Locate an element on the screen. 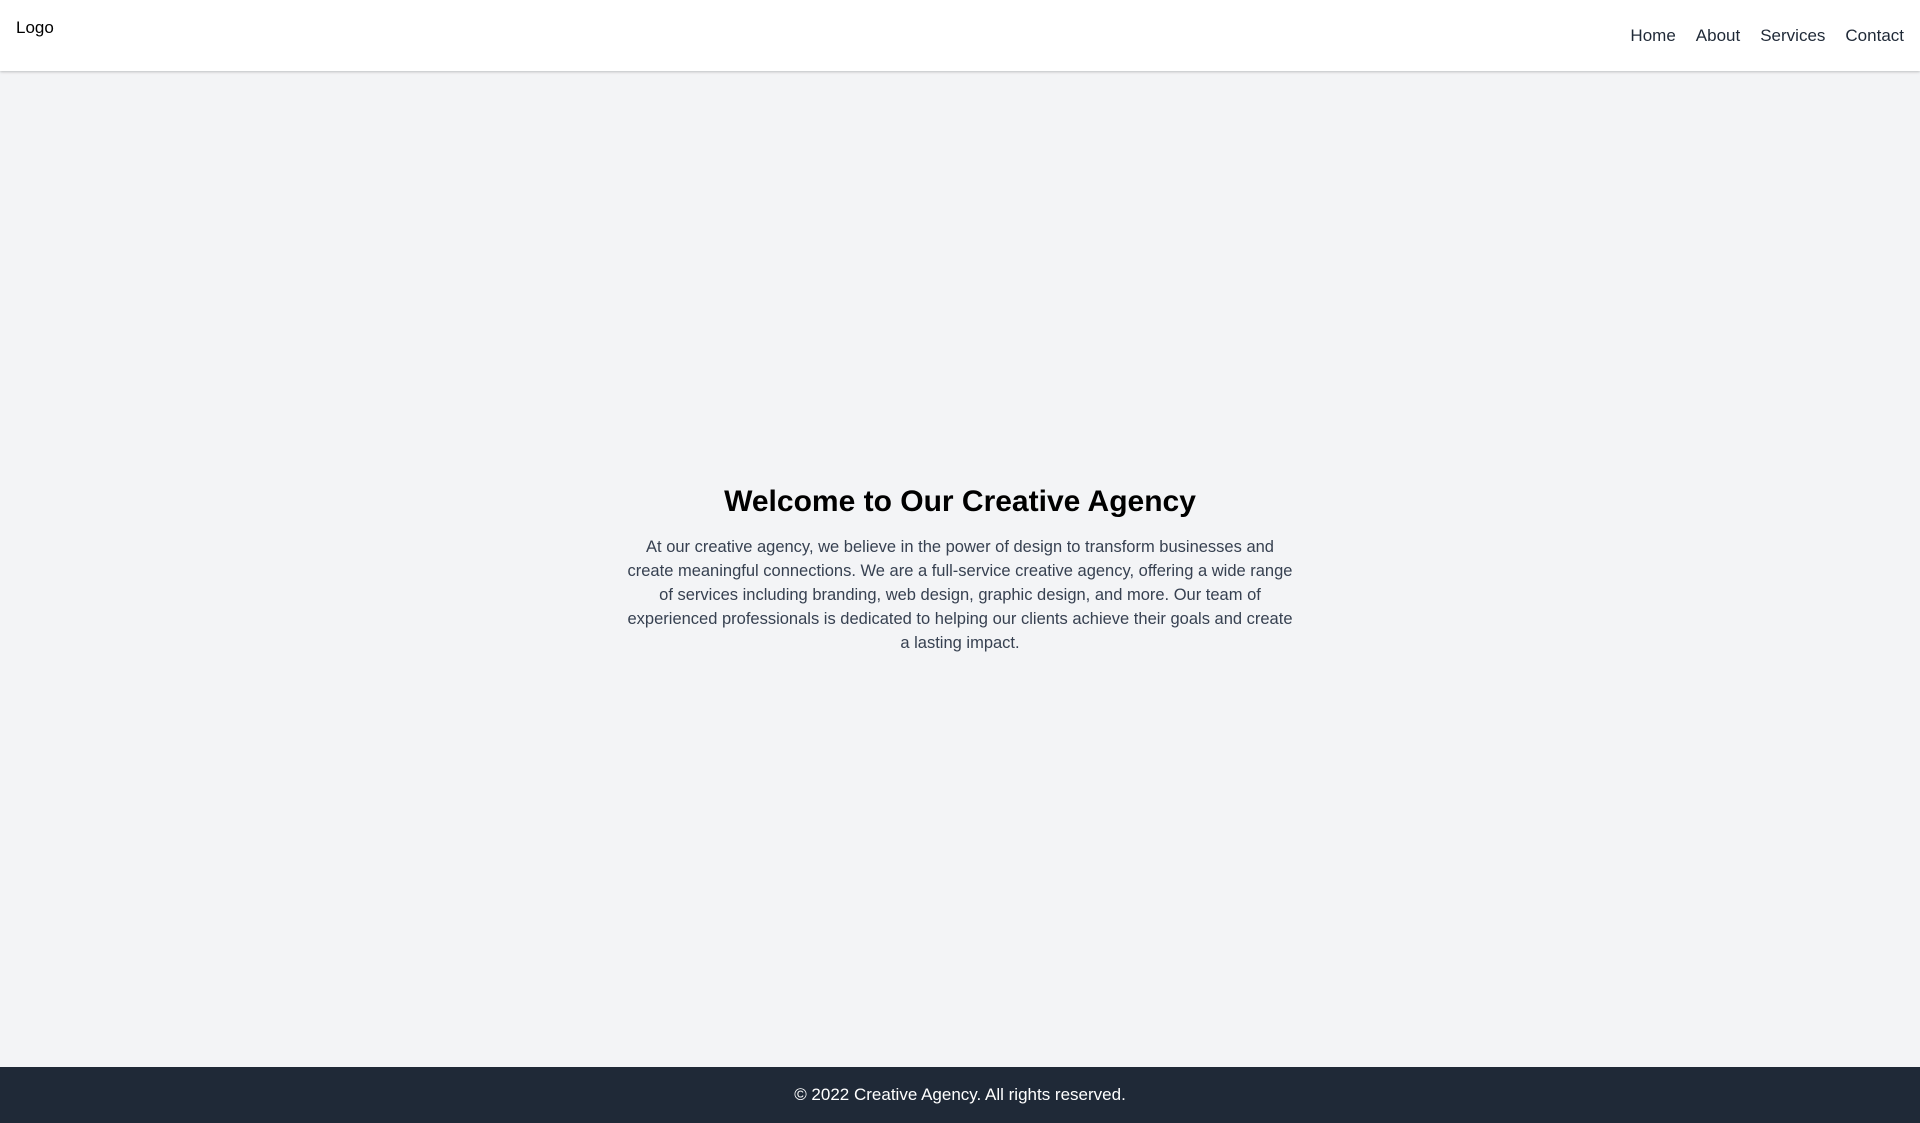 The image size is (1920, 1123). site-header: Logo Home About Services Contact is located at coordinates (960, 35).